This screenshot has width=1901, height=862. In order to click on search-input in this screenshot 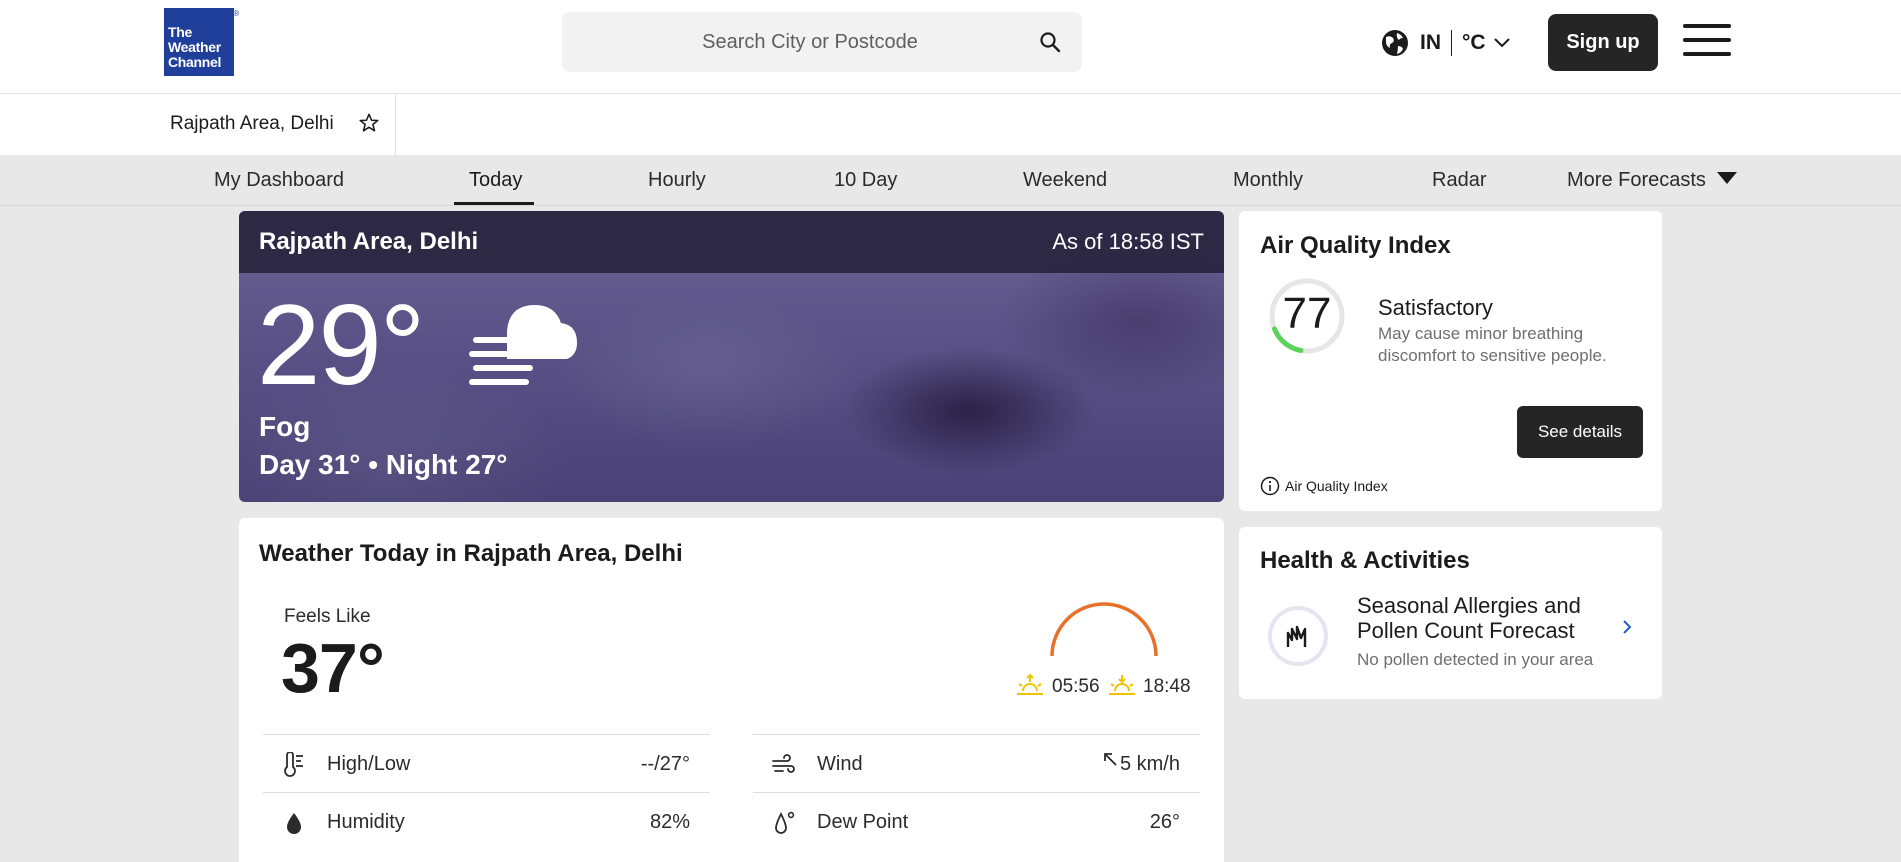, I will do `click(822, 42)`.